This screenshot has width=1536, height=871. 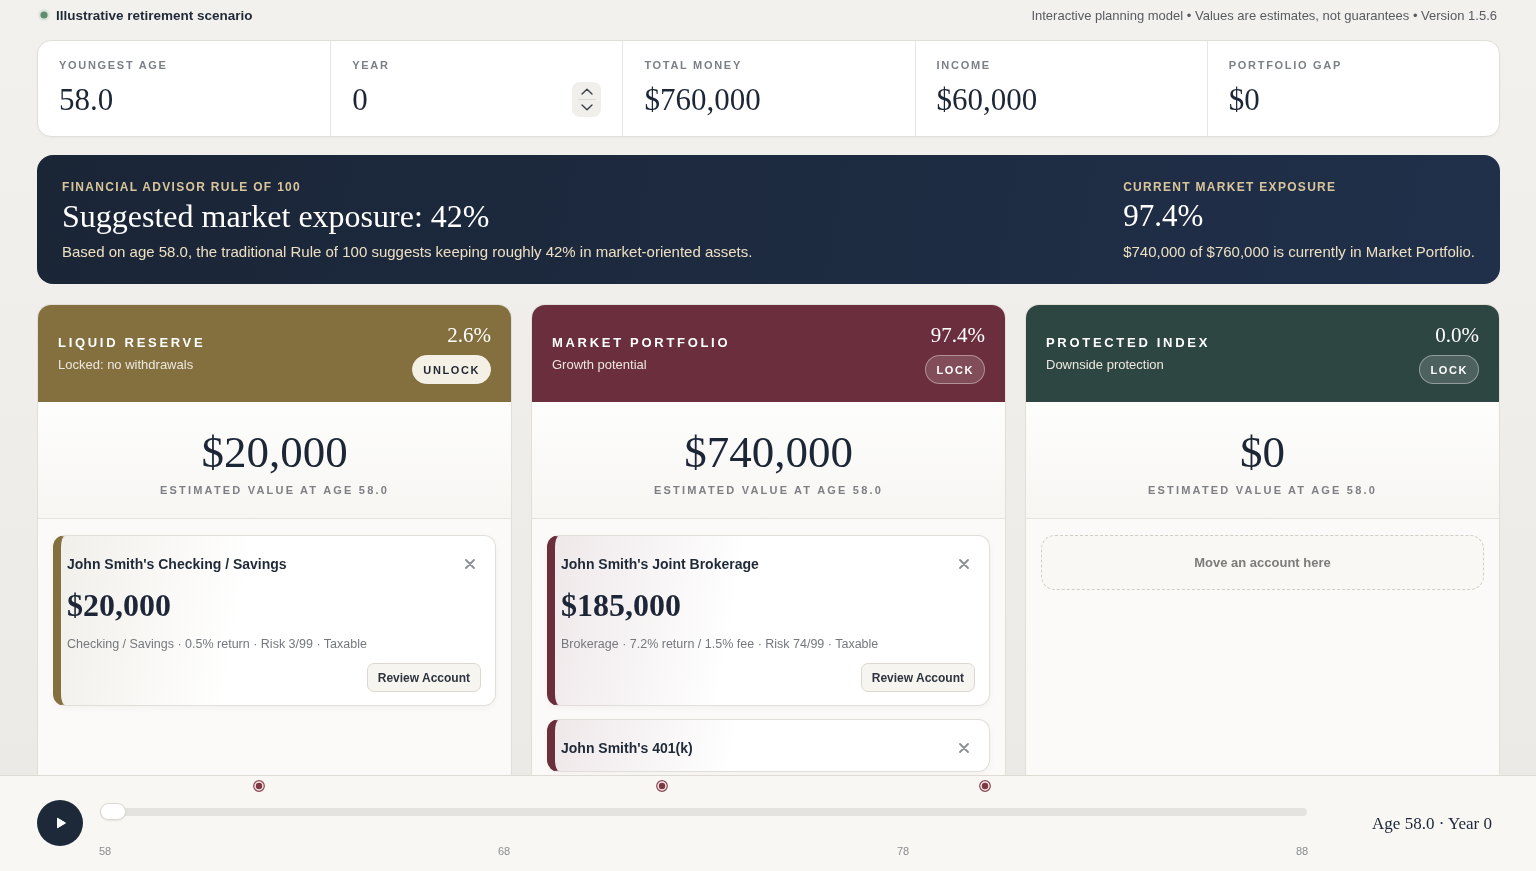 What do you see at coordinates (903, 851) in the screenshot?
I see `tick-label: 78` at bounding box center [903, 851].